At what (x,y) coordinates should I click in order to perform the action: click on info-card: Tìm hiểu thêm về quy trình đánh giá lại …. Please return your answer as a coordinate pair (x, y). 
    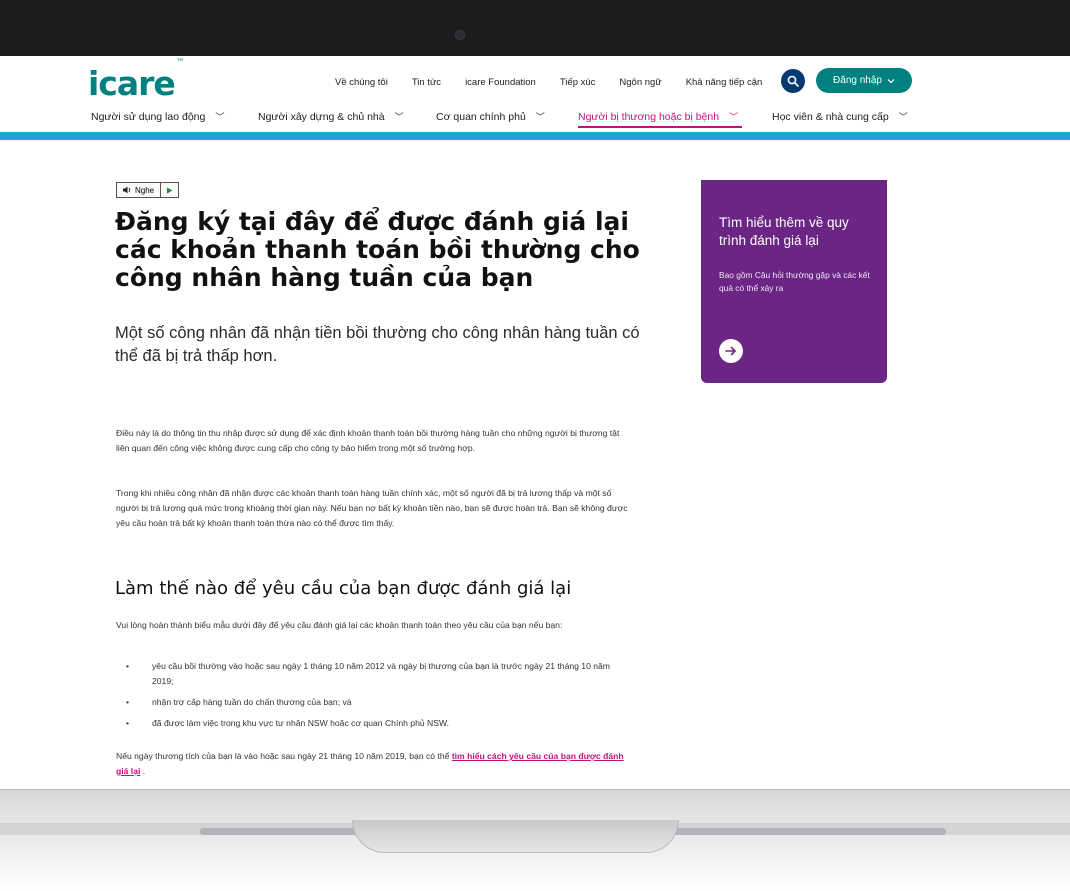
    Looking at the image, I should click on (794, 281).